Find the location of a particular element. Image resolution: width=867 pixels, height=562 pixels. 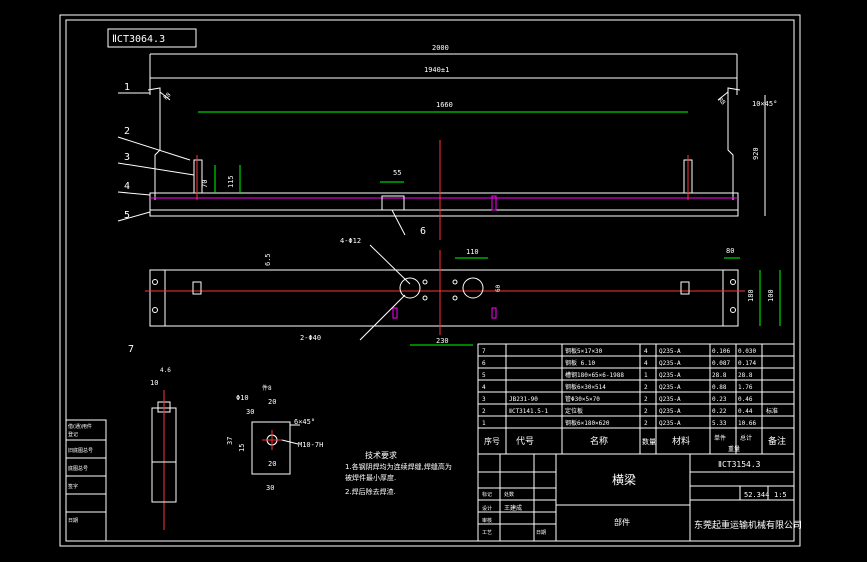

det-top-label: 件8 is located at coordinates (267, 388).